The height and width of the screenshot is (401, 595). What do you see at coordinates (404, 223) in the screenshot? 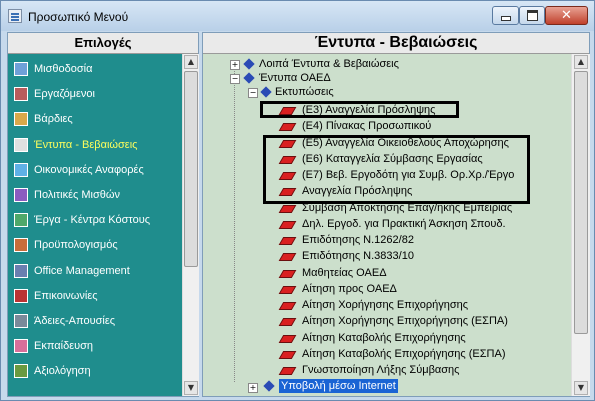
I see `tree-node-label: Δηλ. Εργοδ. για Πρακτική Άσκηση Σπουδ.` at bounding box center [404, 223].